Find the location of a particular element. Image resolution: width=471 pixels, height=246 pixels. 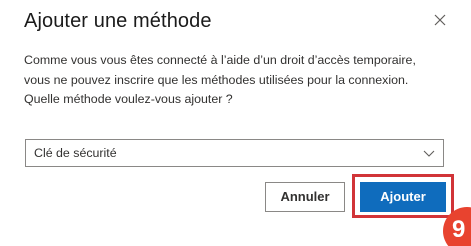

method-select-value: Clé de sécurité is located at coordinates (75, 153).